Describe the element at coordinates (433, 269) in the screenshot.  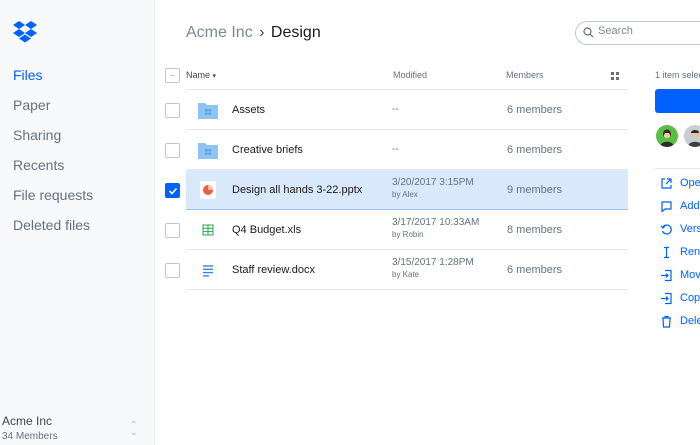
I see `modified-info: 3/15/2017 1:28PM by Kate` at that location.